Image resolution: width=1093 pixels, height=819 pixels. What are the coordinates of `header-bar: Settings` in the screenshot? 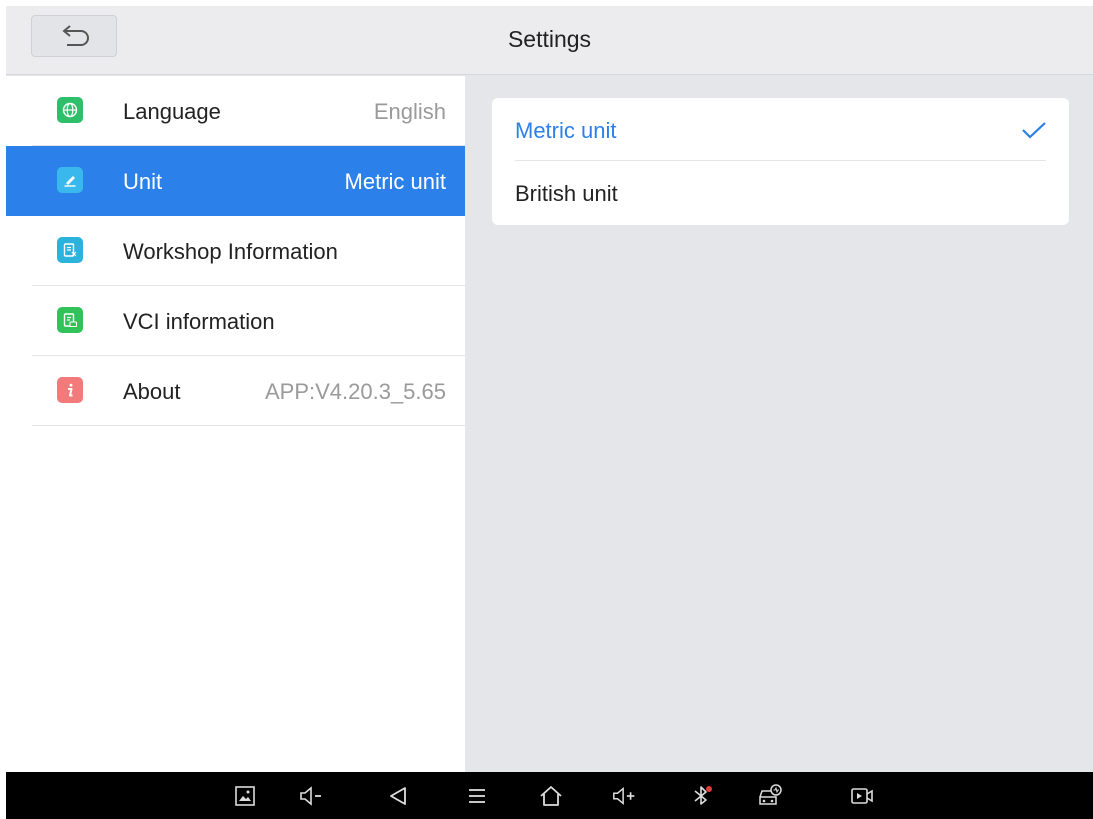 It's located at (549, 40).